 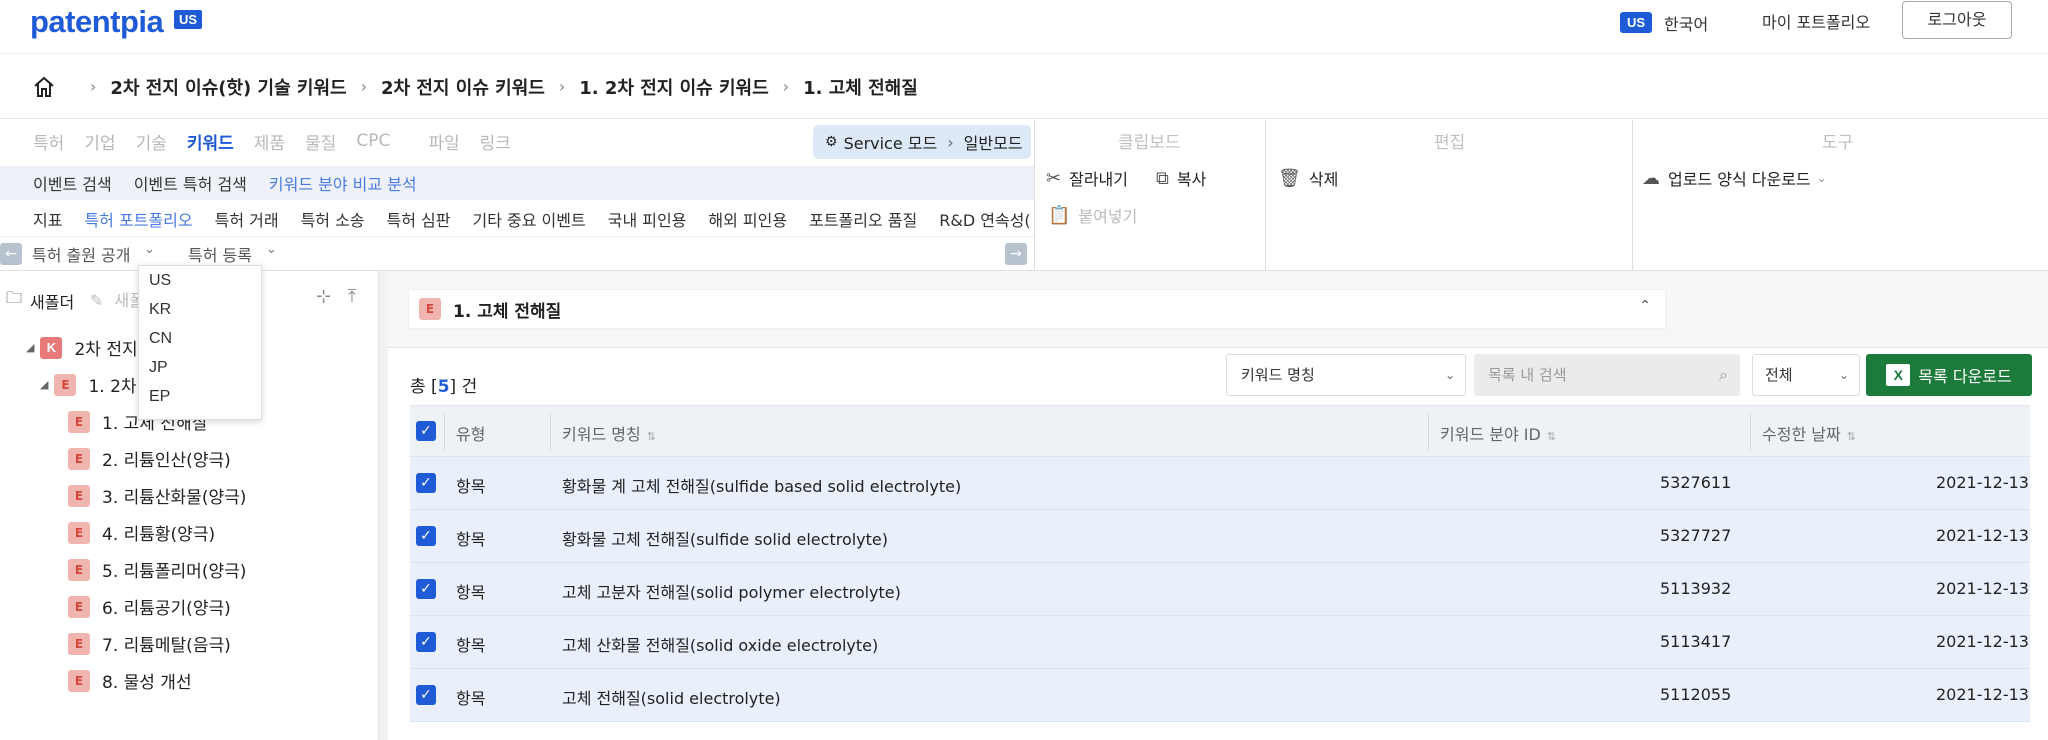 What do you see at coordinates (117, 299) in the screenshot?
I see `new-item-button: ✎ 새폴` at bounding box center [117, 299].